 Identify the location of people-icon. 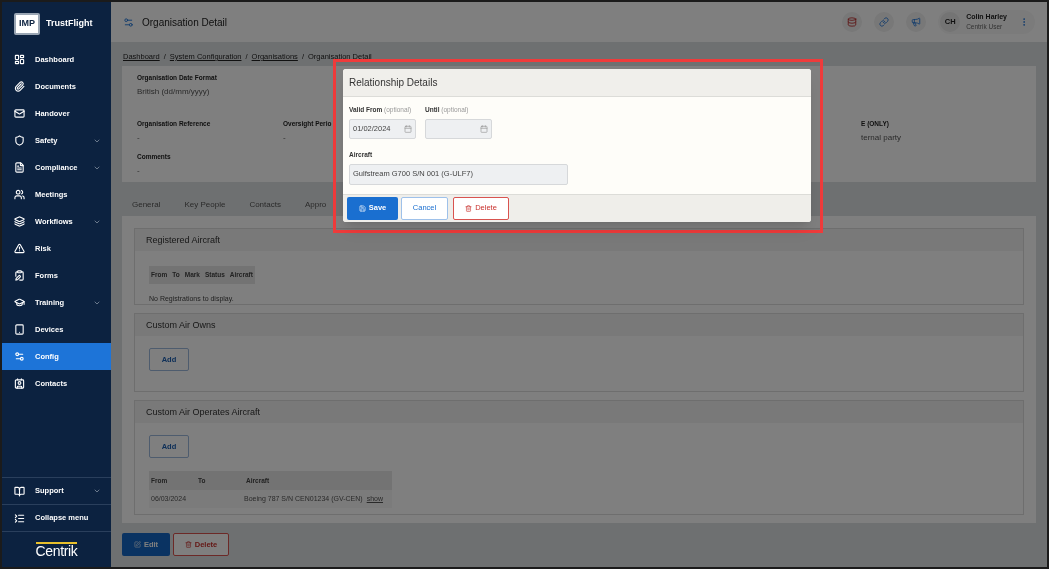
(19, 194).